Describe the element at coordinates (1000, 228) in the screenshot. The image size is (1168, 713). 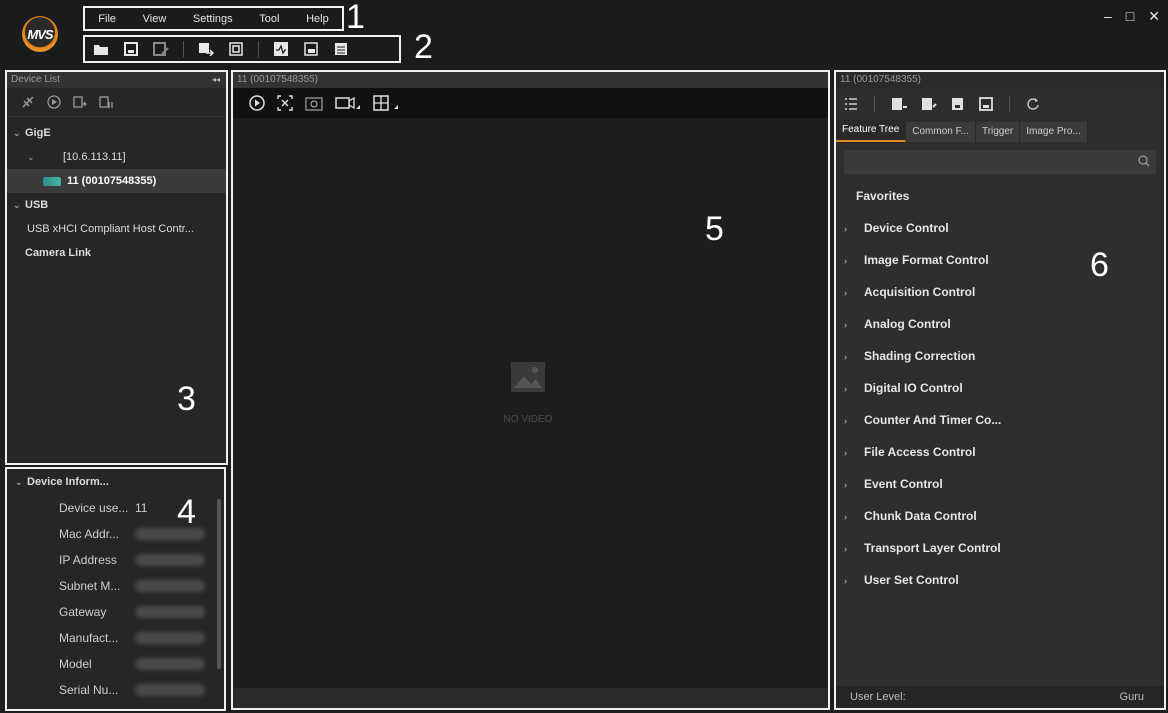
I see `feature-item: › Device Control` at that location.